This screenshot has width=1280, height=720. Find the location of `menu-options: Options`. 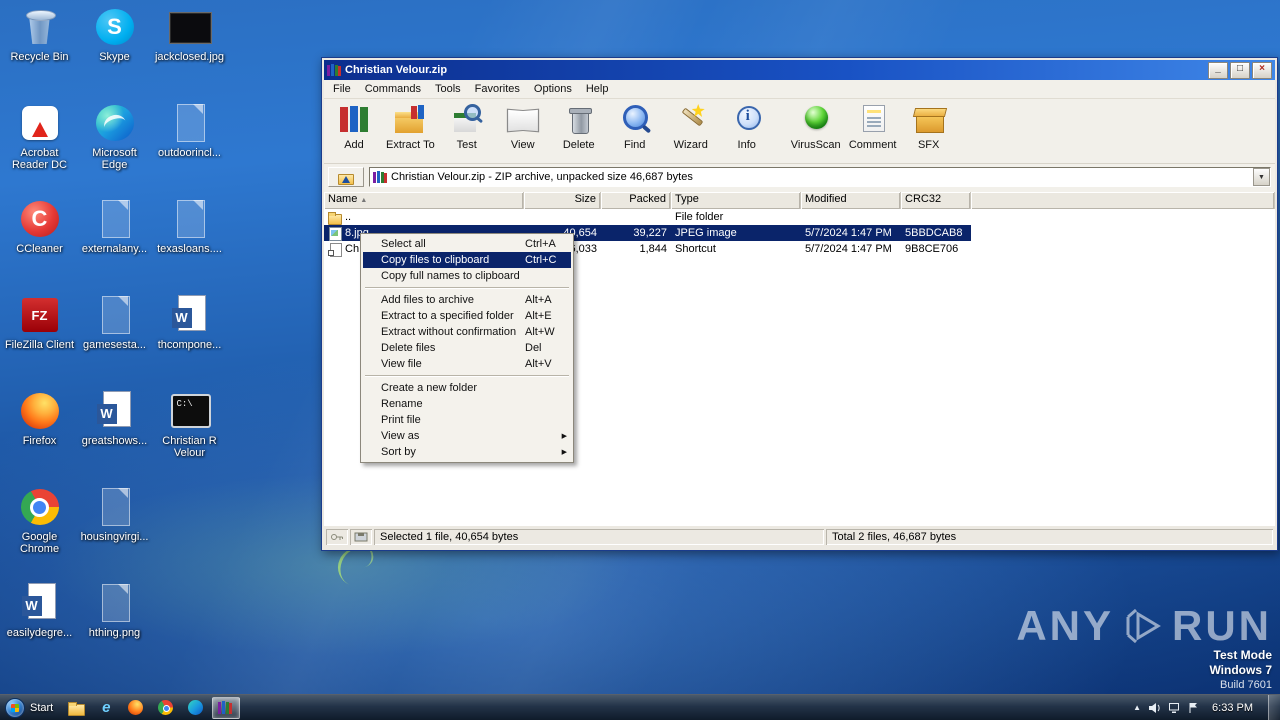

menu-options: Options is located at coordinates (553, 89).